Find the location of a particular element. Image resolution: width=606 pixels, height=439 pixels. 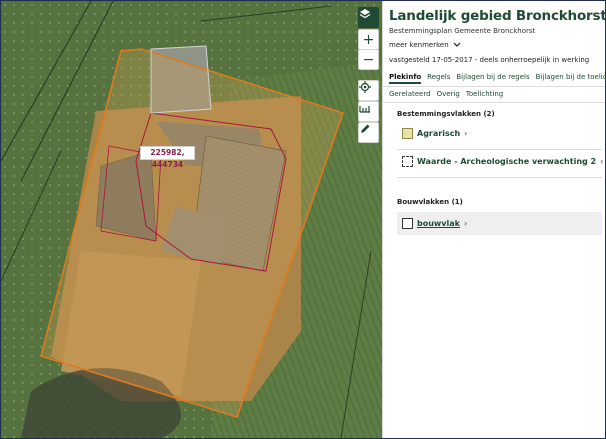

layers-icon is located at coordinates (365, 14).